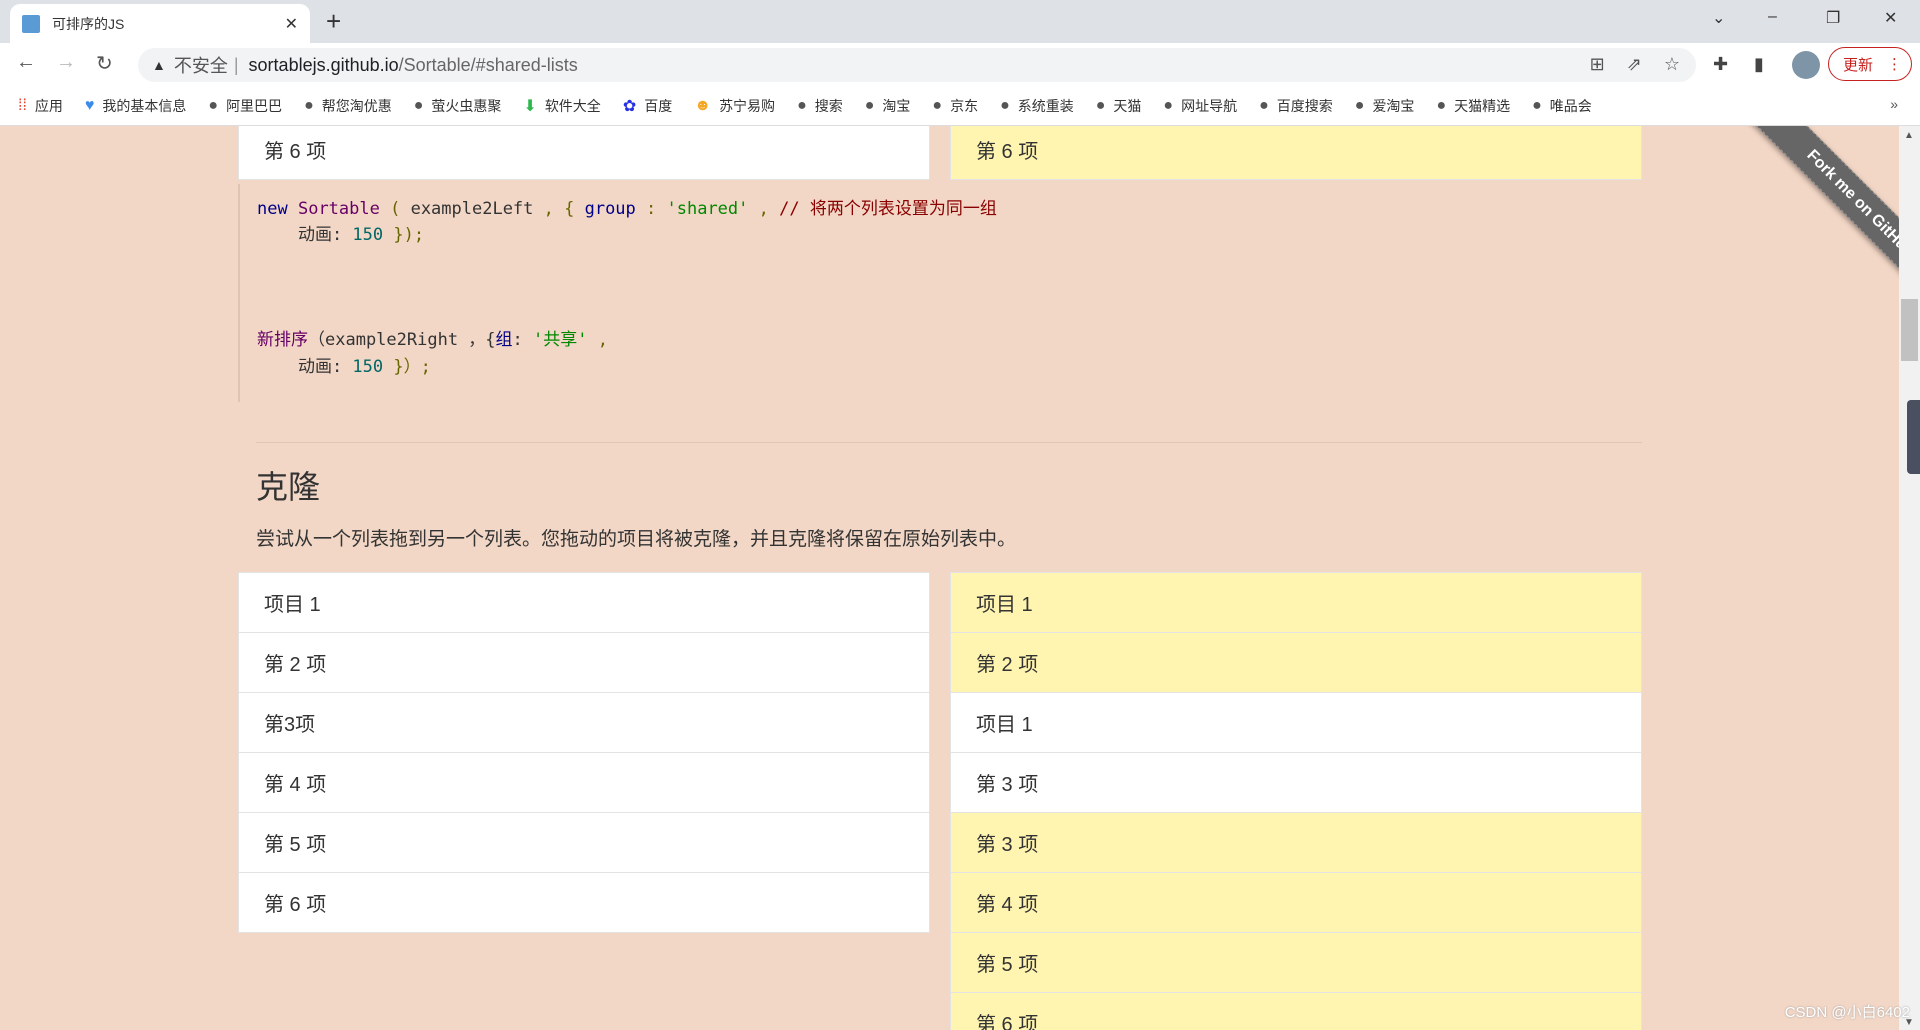 The width and height of the screenshot is (1920, 1030). I want to click on tab-strip: 可排序的JS ✕ + ⌄ – ❐ ✕, so click(960, 21).